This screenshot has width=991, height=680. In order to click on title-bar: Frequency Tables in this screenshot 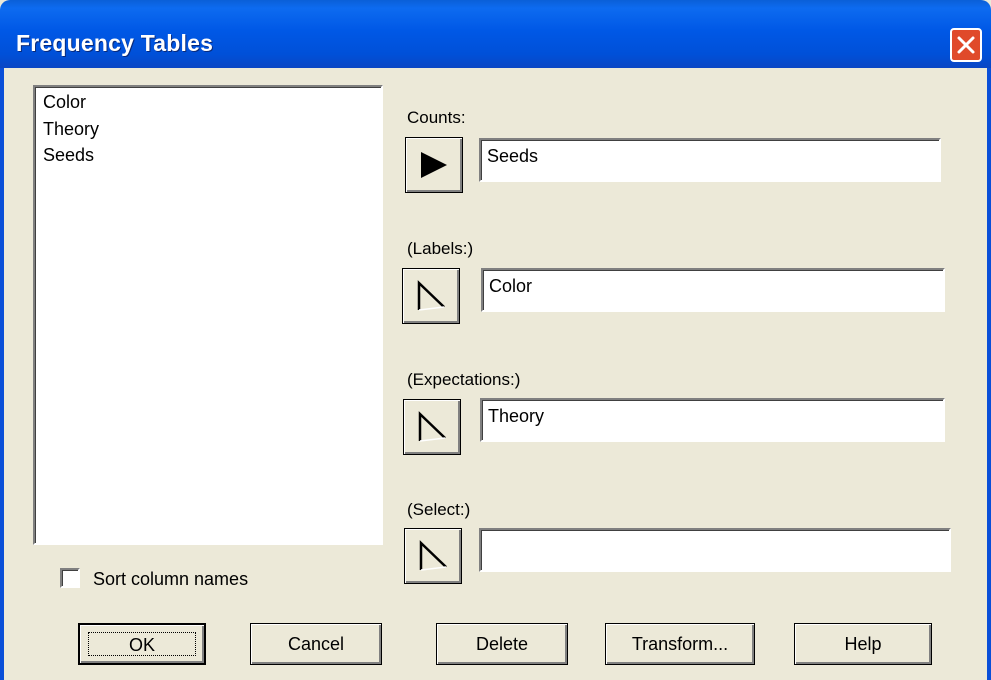, I will do `click(495, 34)`.